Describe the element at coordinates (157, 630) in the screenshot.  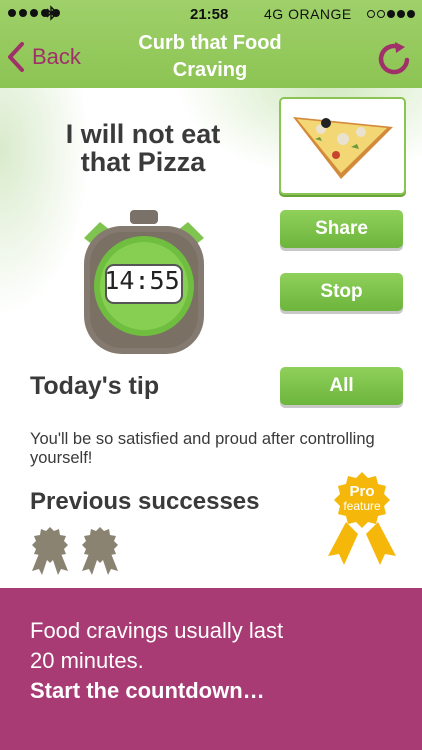
I see `footer-line1: Food cravings usually last` at that location.